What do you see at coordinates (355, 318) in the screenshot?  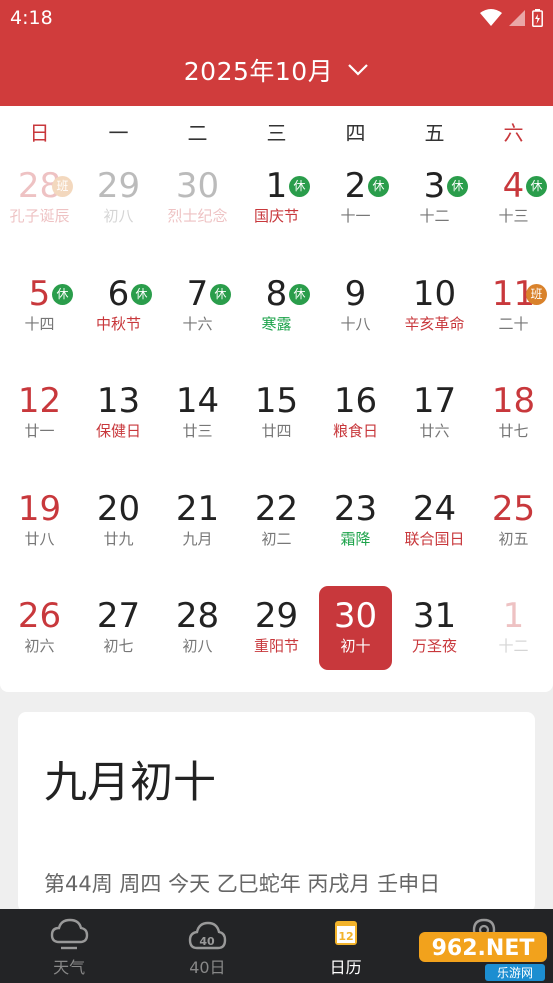 I see `day-cell: 9 十八` at bounding box center [355, 318].